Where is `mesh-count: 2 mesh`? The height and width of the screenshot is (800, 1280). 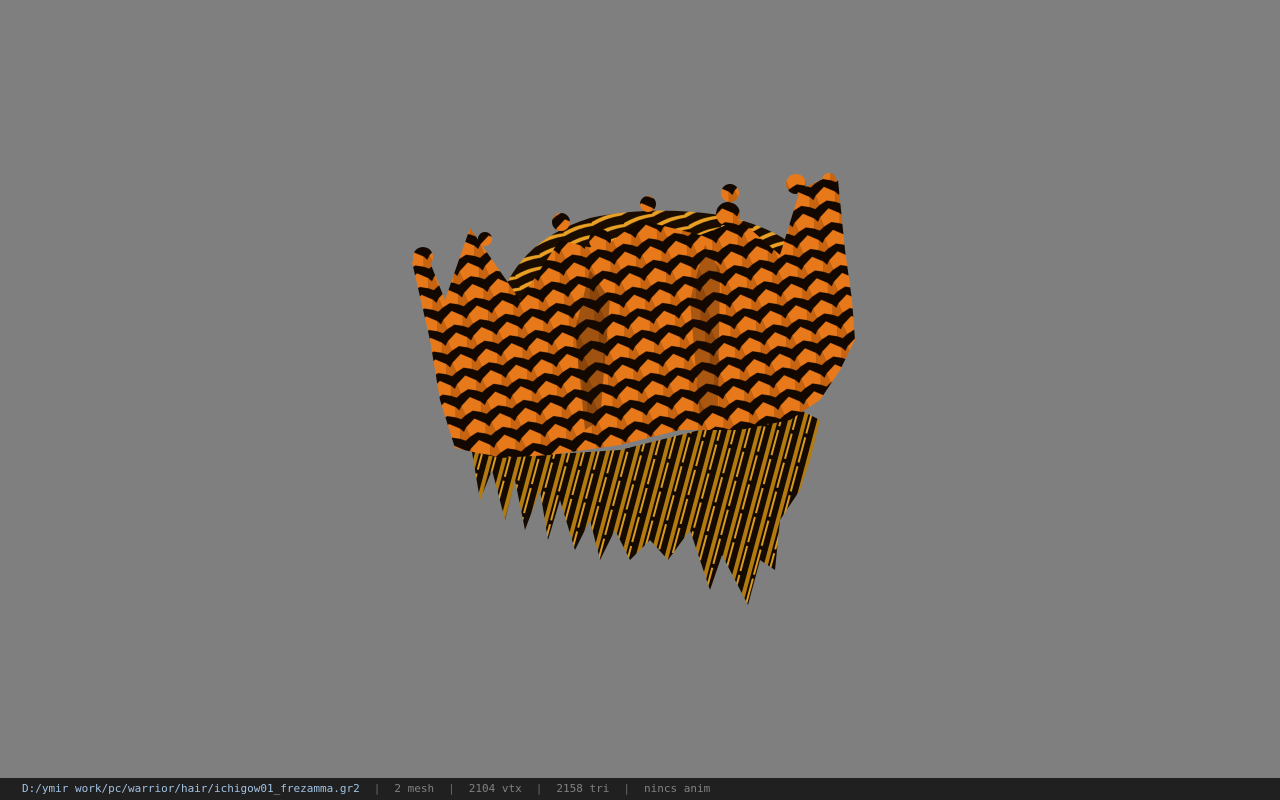
mesh-count: 2 mesh is located at coordinates (414, 788).